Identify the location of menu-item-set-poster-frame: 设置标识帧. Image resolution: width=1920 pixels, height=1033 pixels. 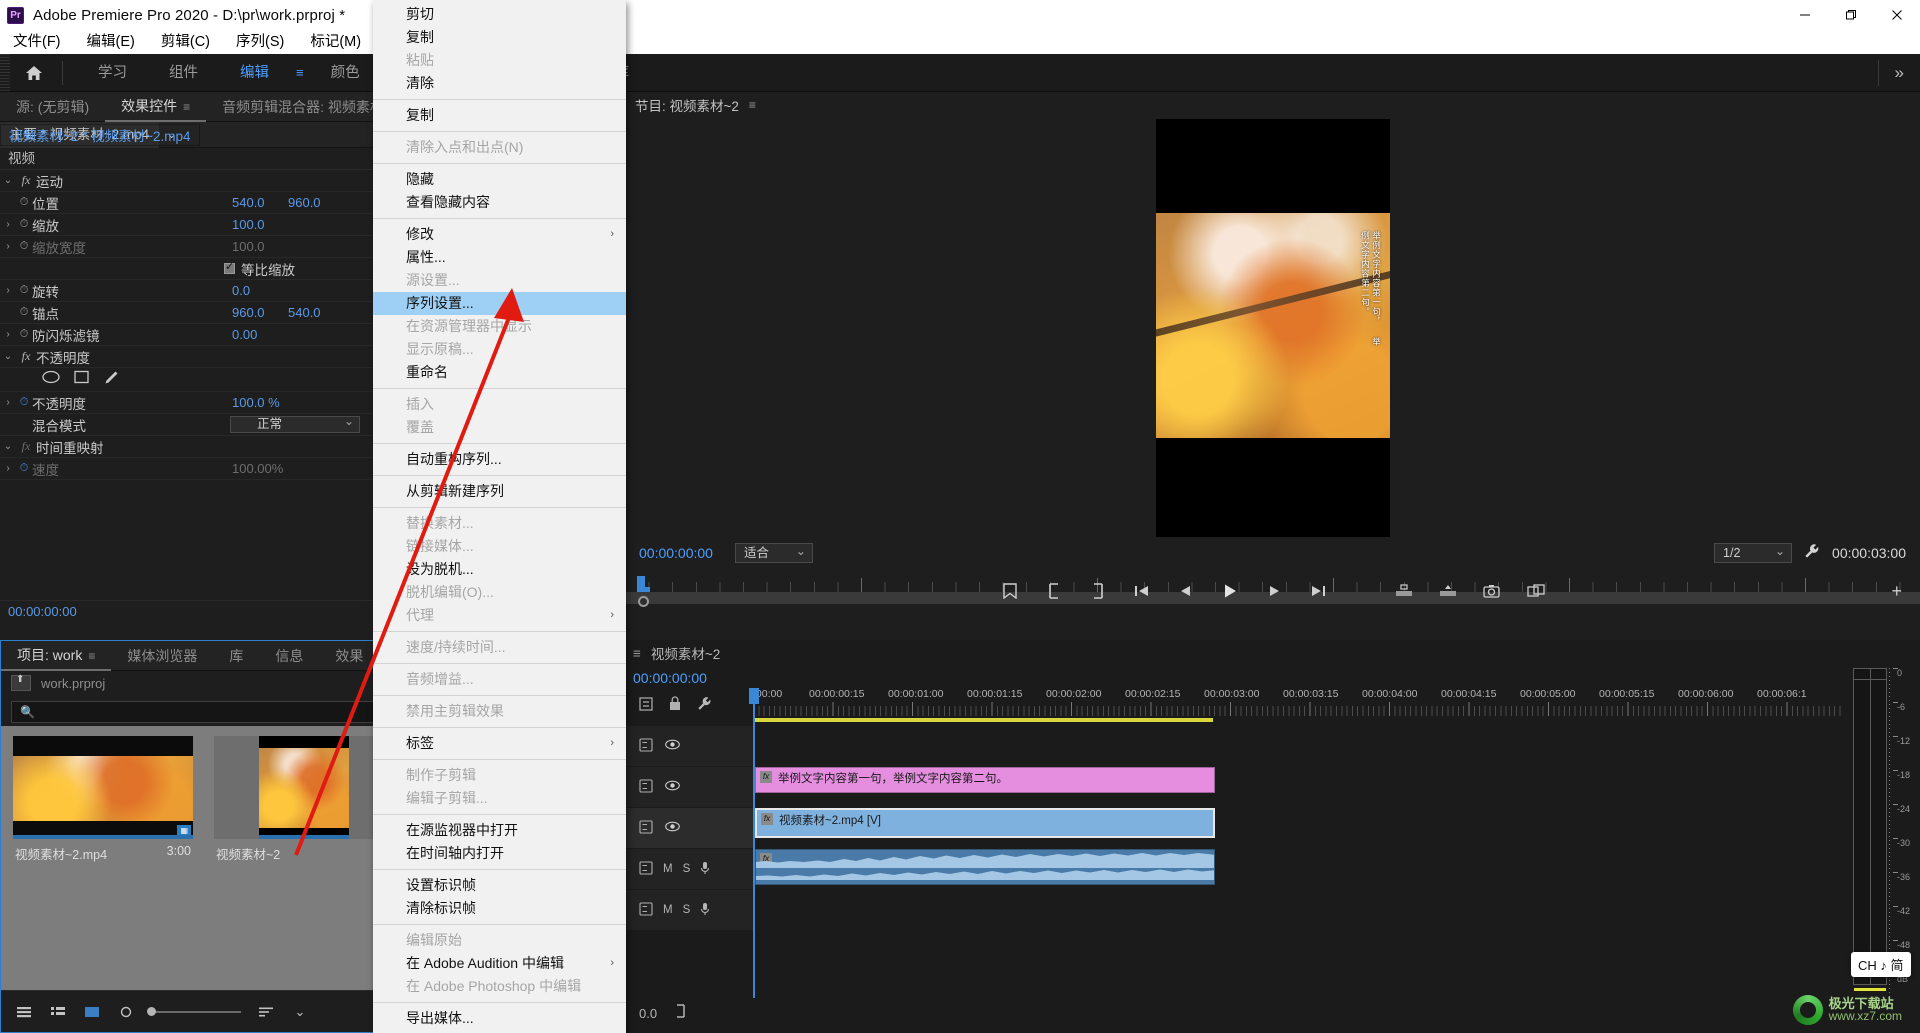
(499, 885).